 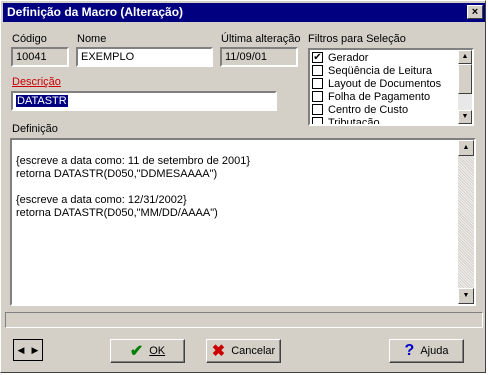 I want to click on filtros-label-text: Filtros para Seleção, so click(x=357, y=39).